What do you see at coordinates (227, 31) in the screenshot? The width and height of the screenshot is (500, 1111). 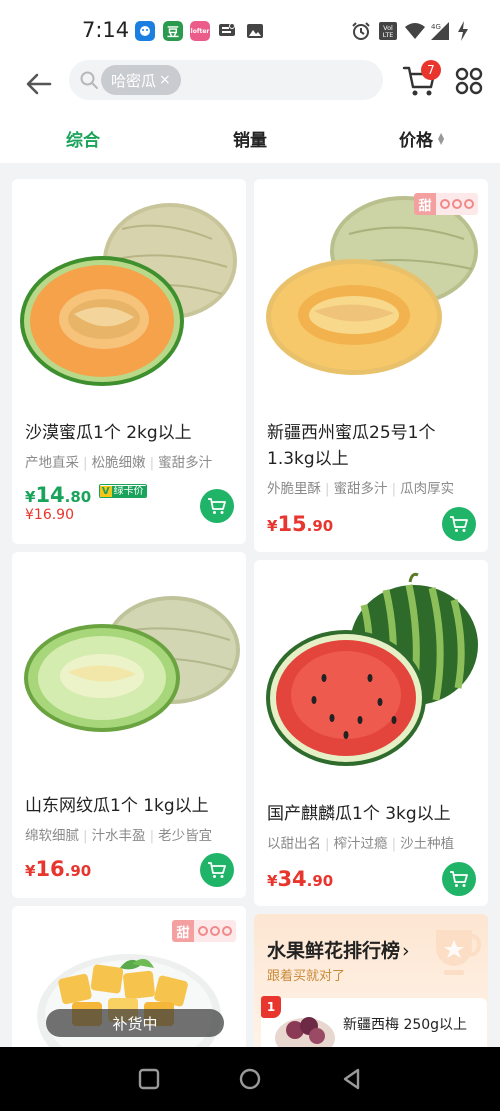 I see `message-app-icon` at bounding box center [227, 31].